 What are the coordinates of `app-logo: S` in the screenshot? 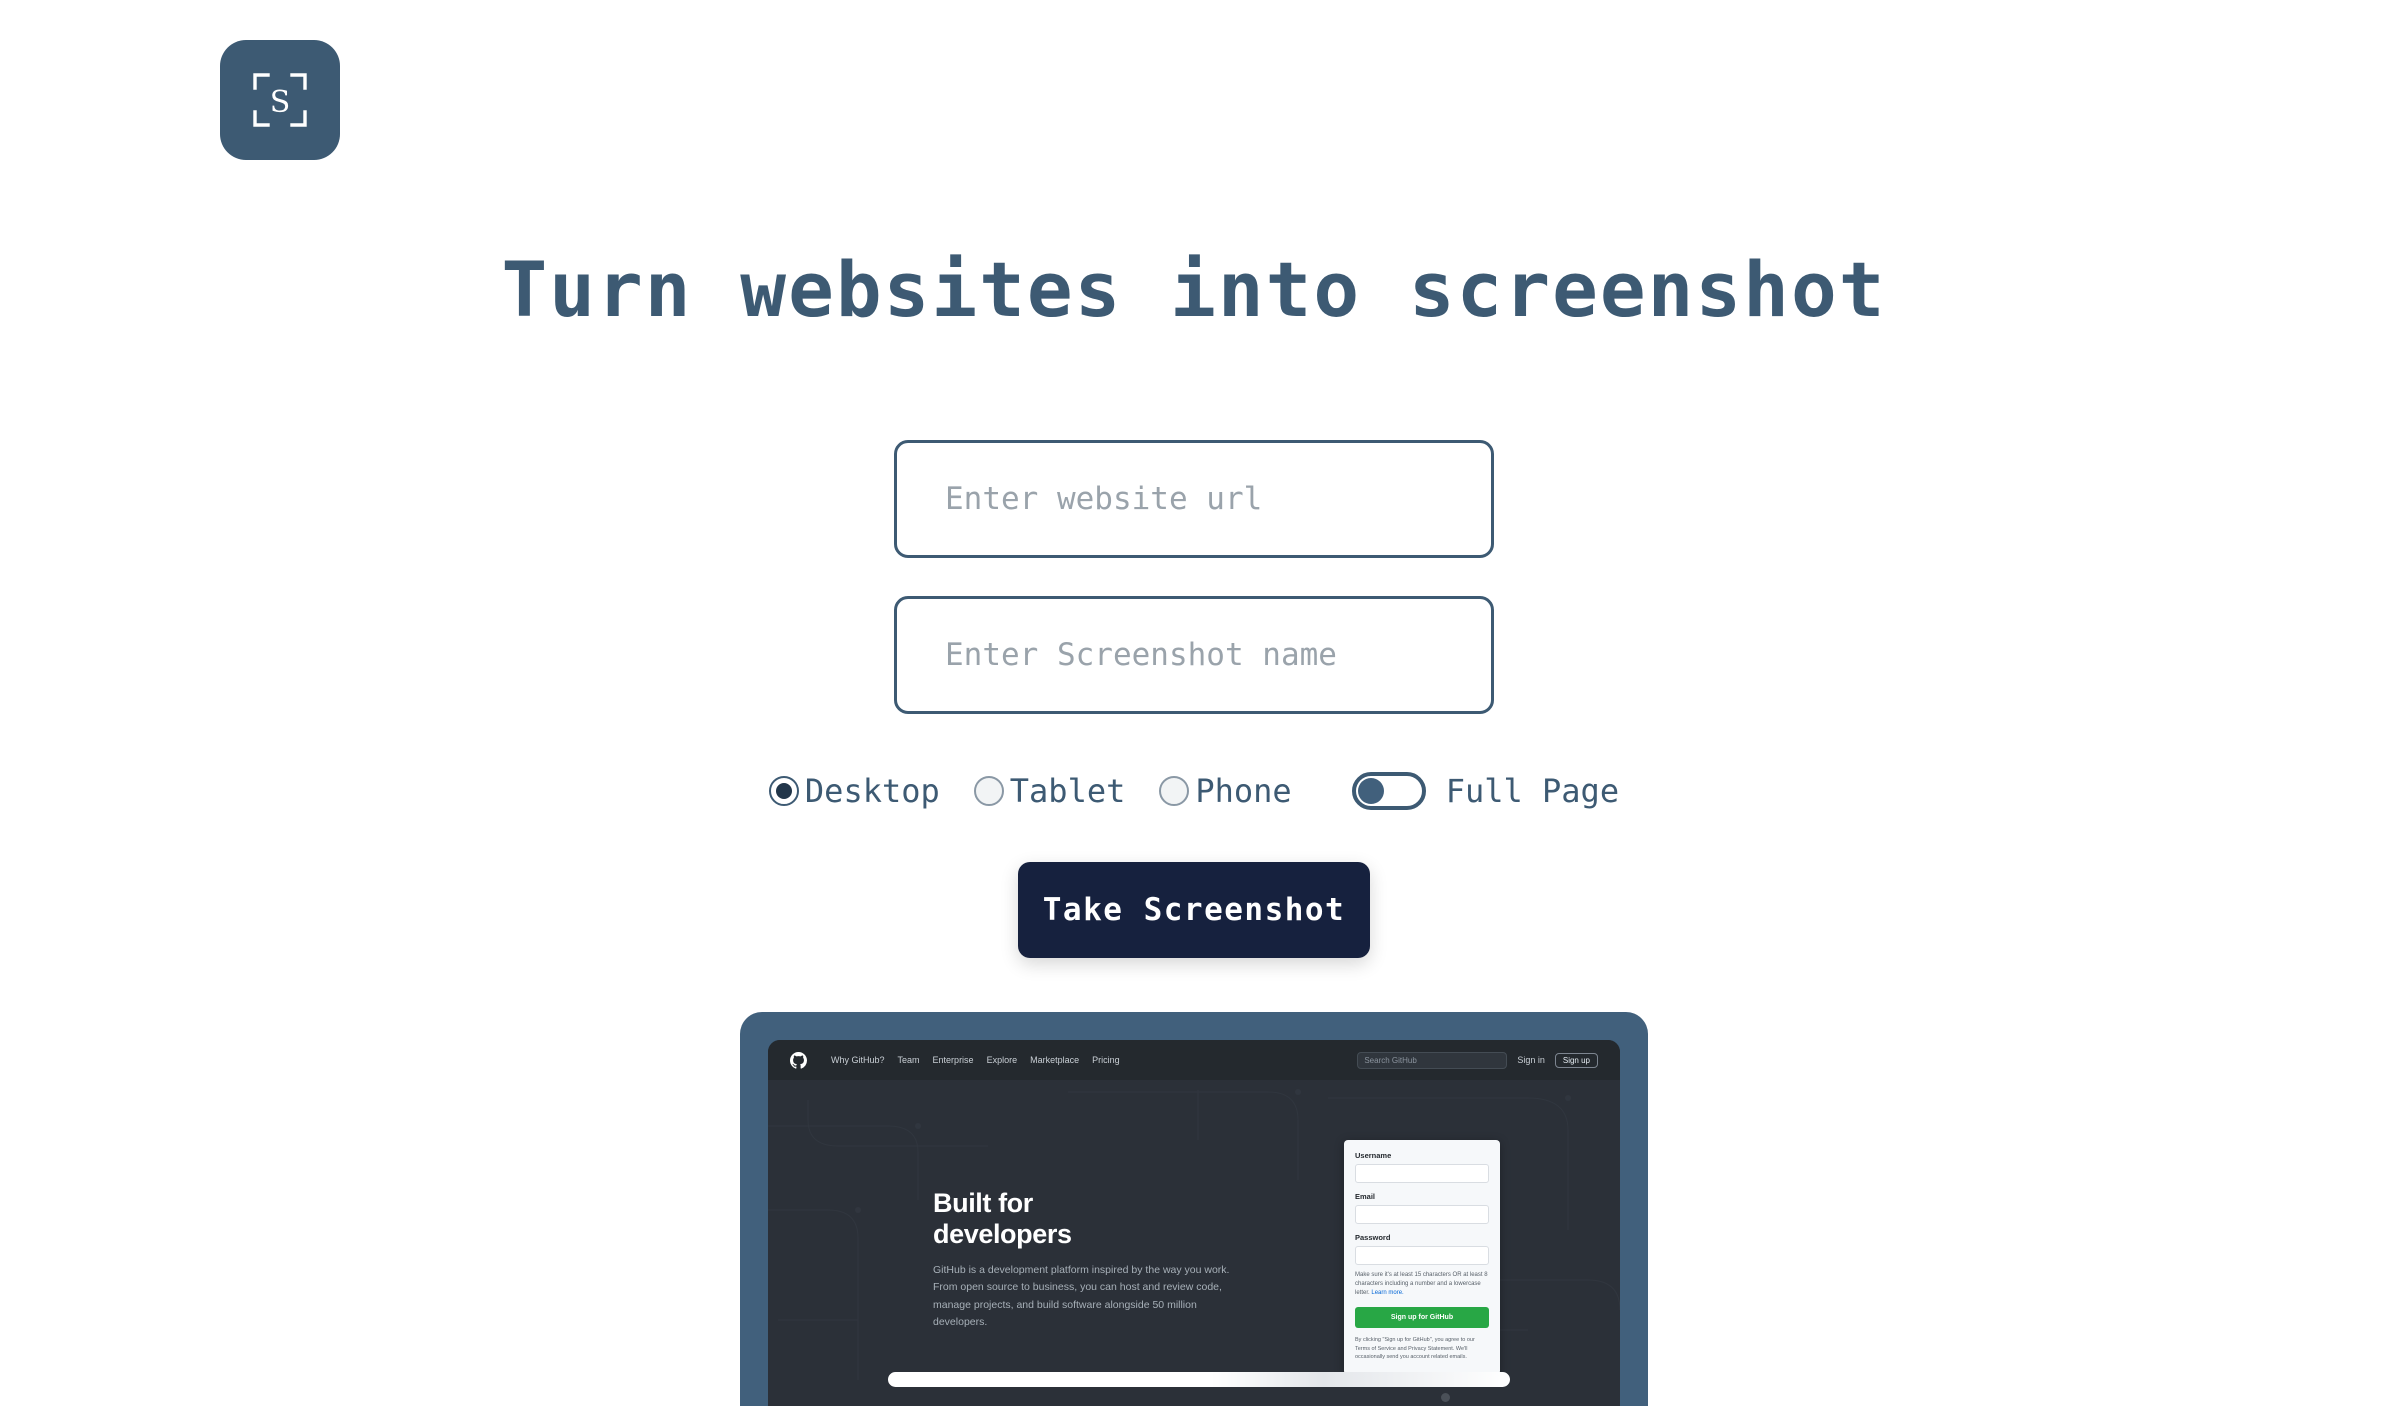 It's located at (280, 100).